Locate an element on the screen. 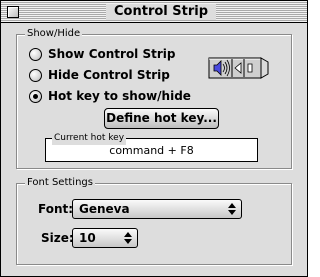 The width and height of the screenshot is (320, 277). current-hot-key-label: Current hot key is located at coordinates (89, 138).